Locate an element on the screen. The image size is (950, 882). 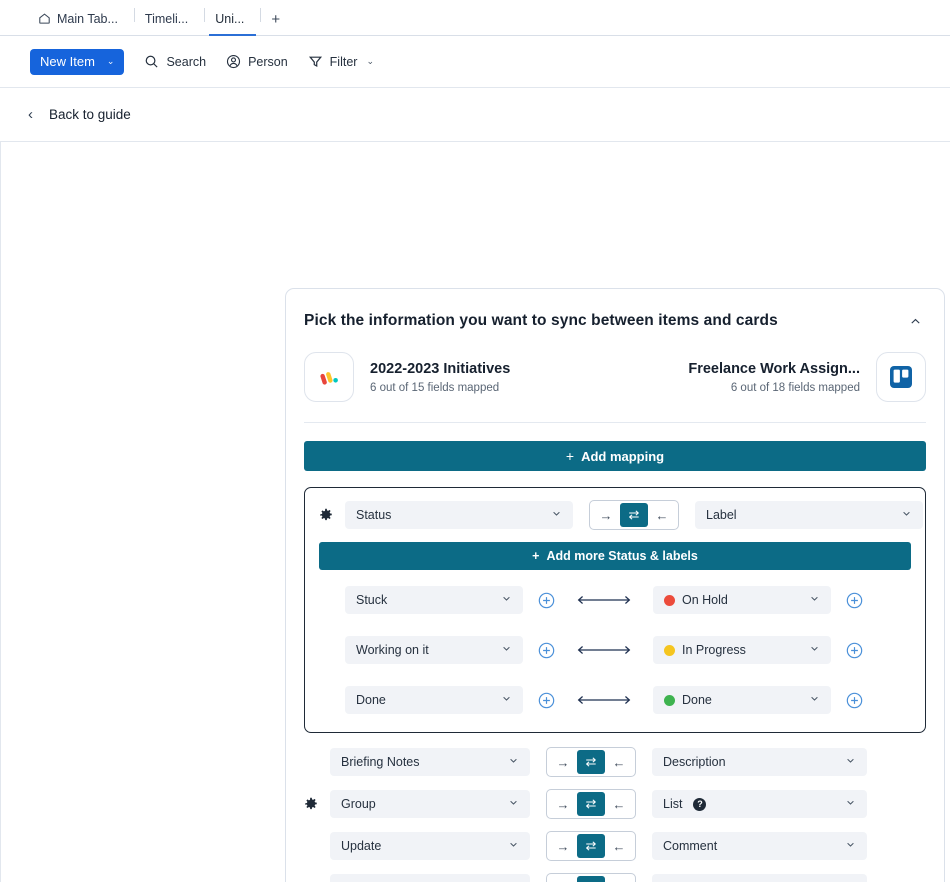
tab-bar: Main Tab... Timeli... Uni... + is located at coordinates (475, 18).